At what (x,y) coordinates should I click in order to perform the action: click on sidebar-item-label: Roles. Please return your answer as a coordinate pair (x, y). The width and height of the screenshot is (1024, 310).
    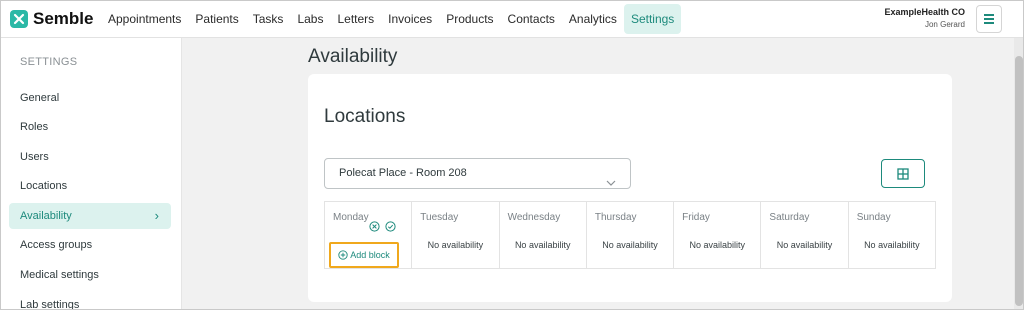
    Looking at the image, I should click on (34, 127).